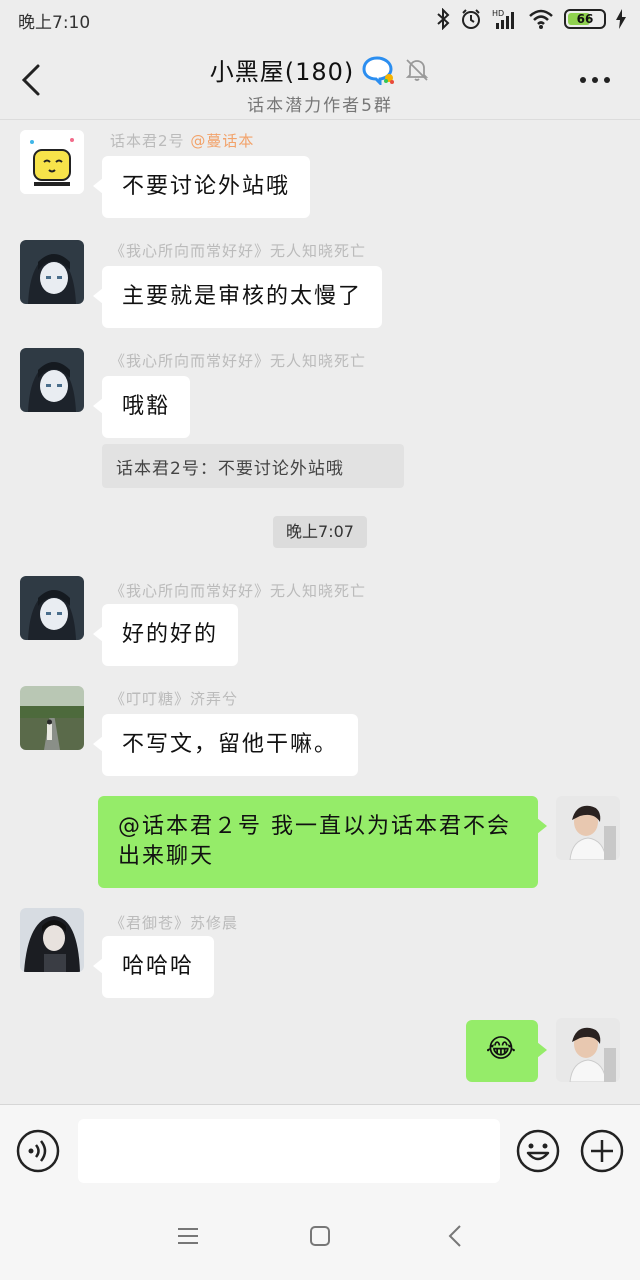 The height and width of the screenshot is (1280, 640). I want to click on wifi-icon, so click(541, 19).